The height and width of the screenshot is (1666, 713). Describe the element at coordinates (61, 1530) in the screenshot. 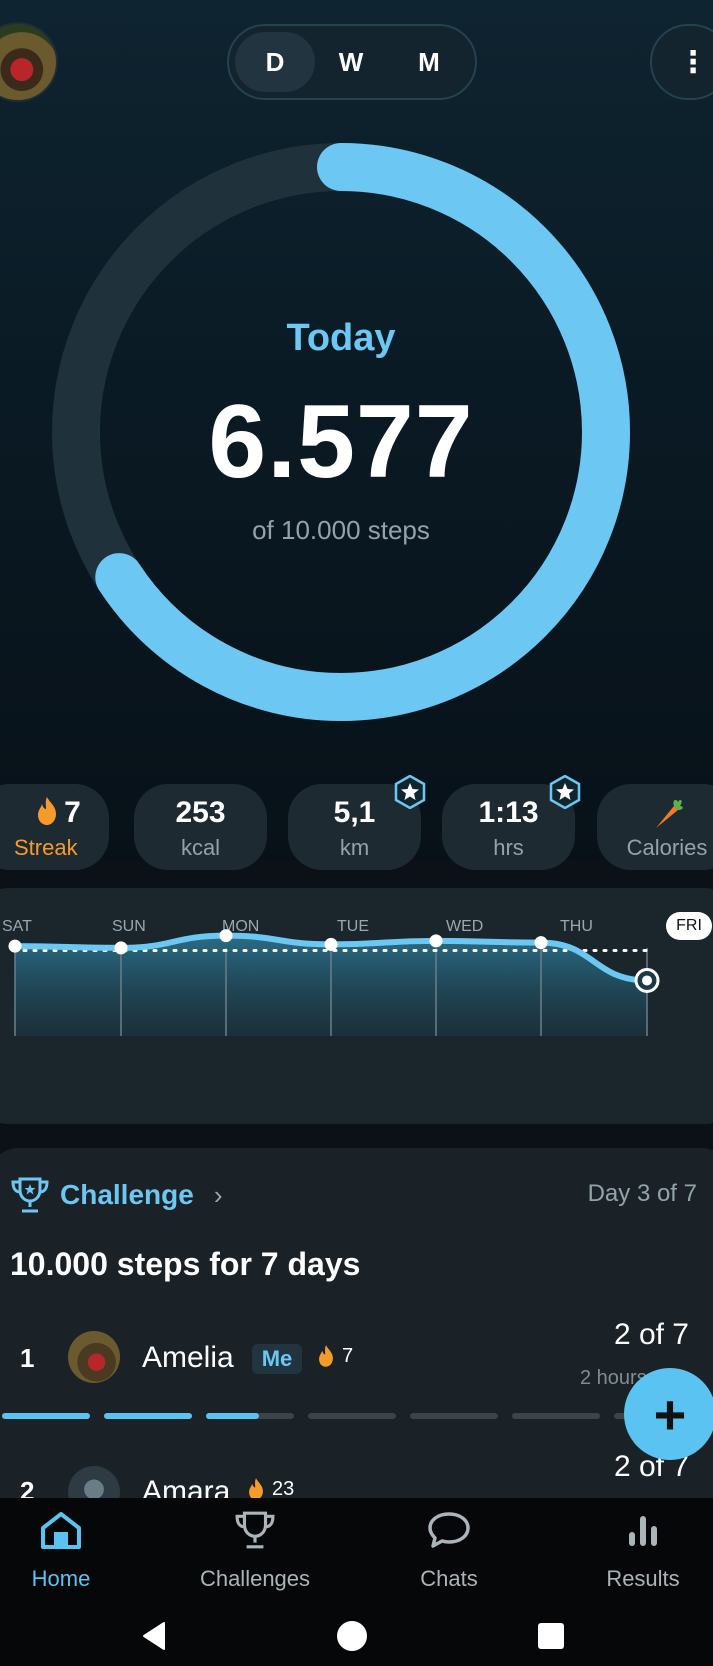

I see `home-icon` at that location.